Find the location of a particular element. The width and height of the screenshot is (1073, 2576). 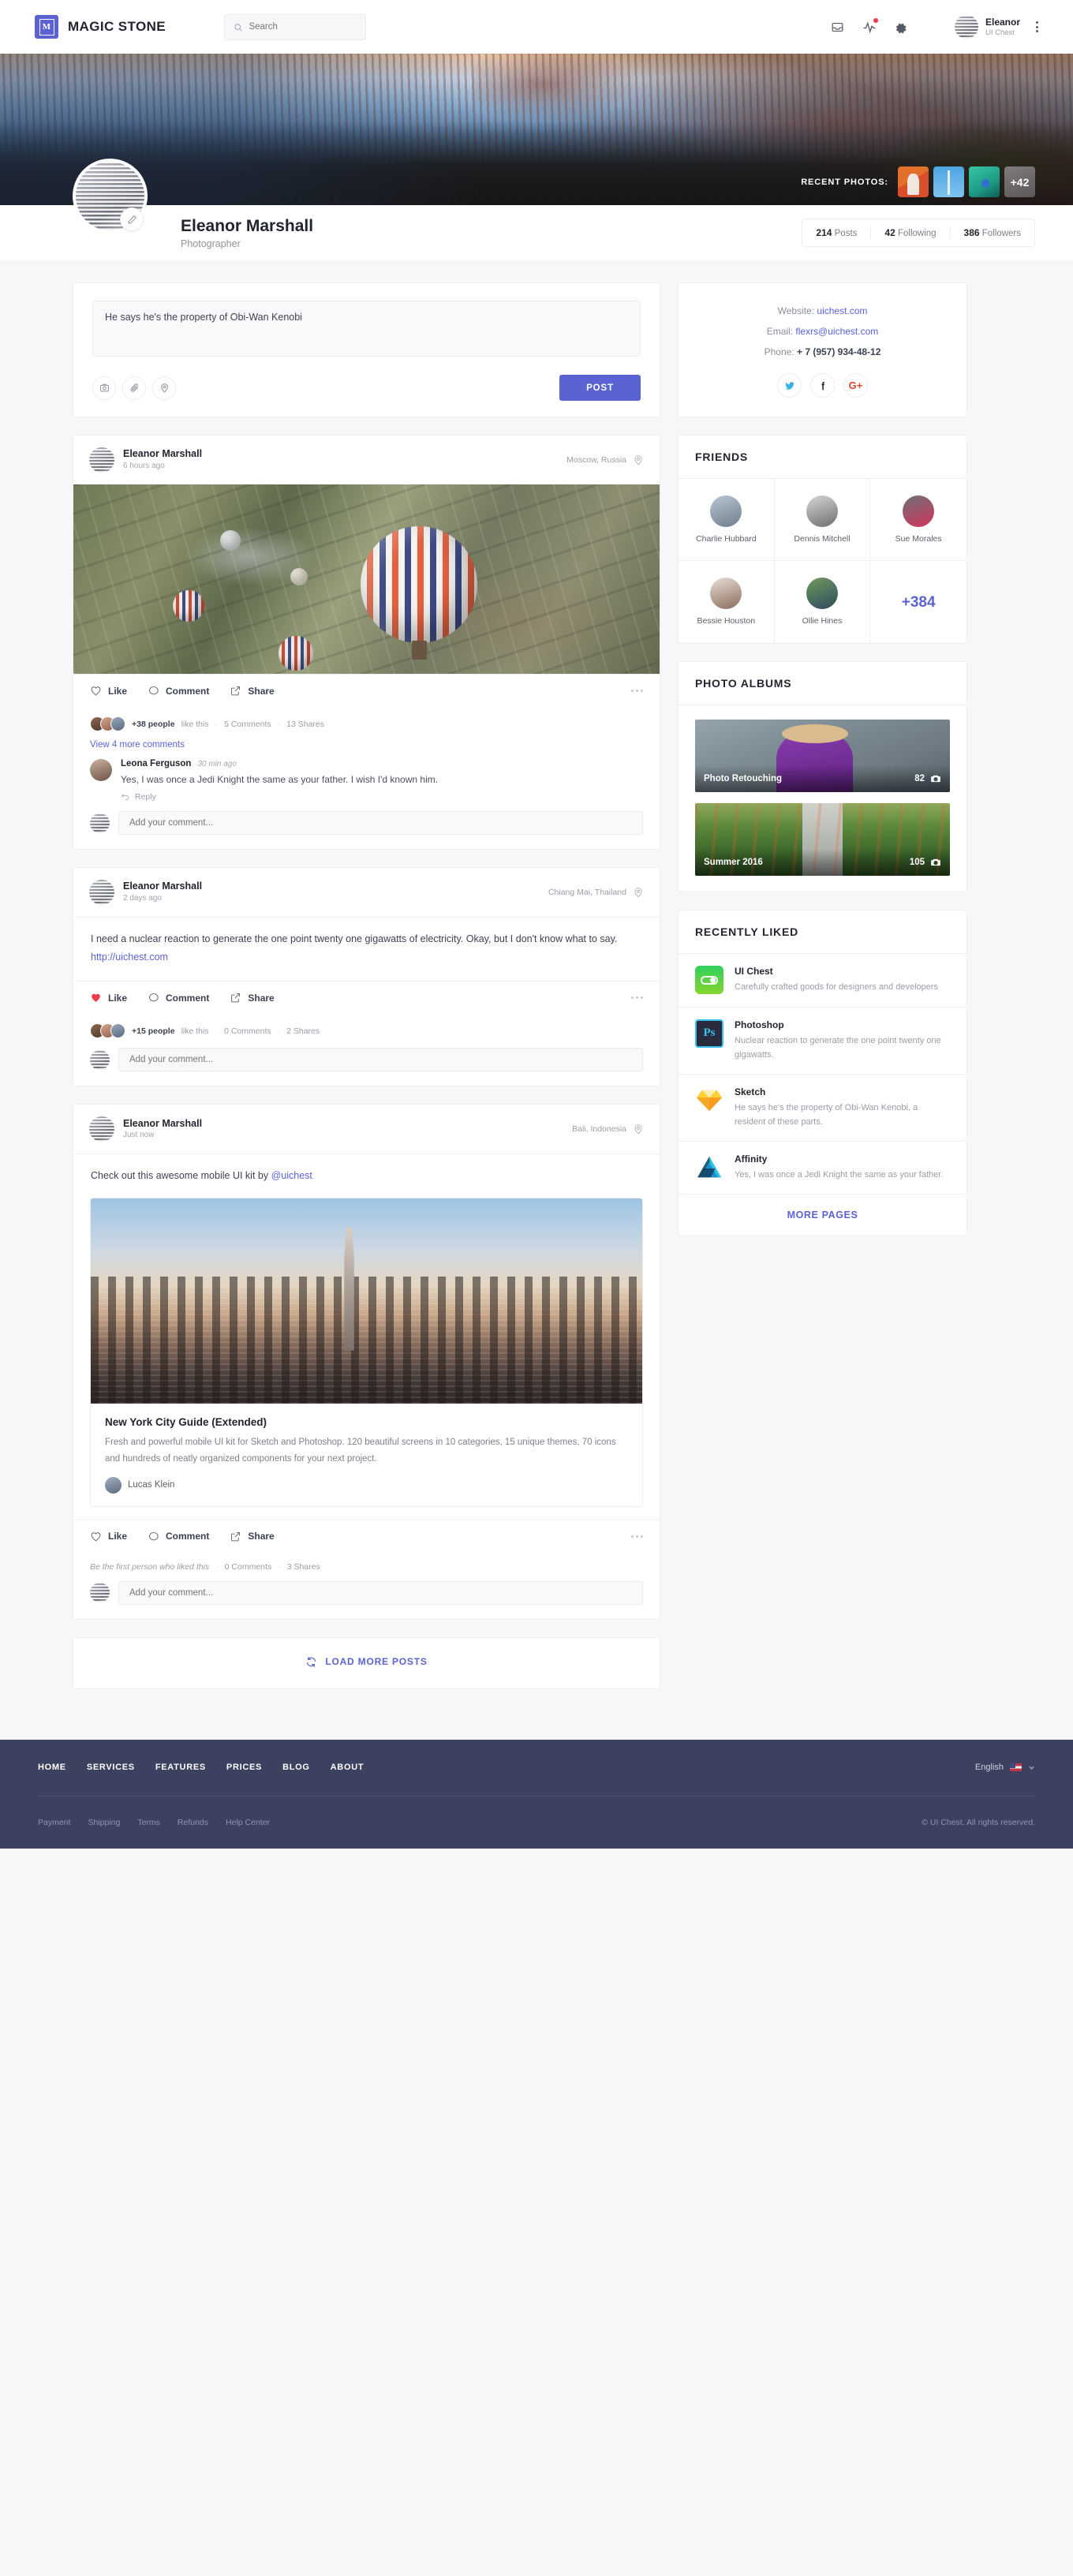

stat-posts: 214 Posts is located at coordinates (836, 232).